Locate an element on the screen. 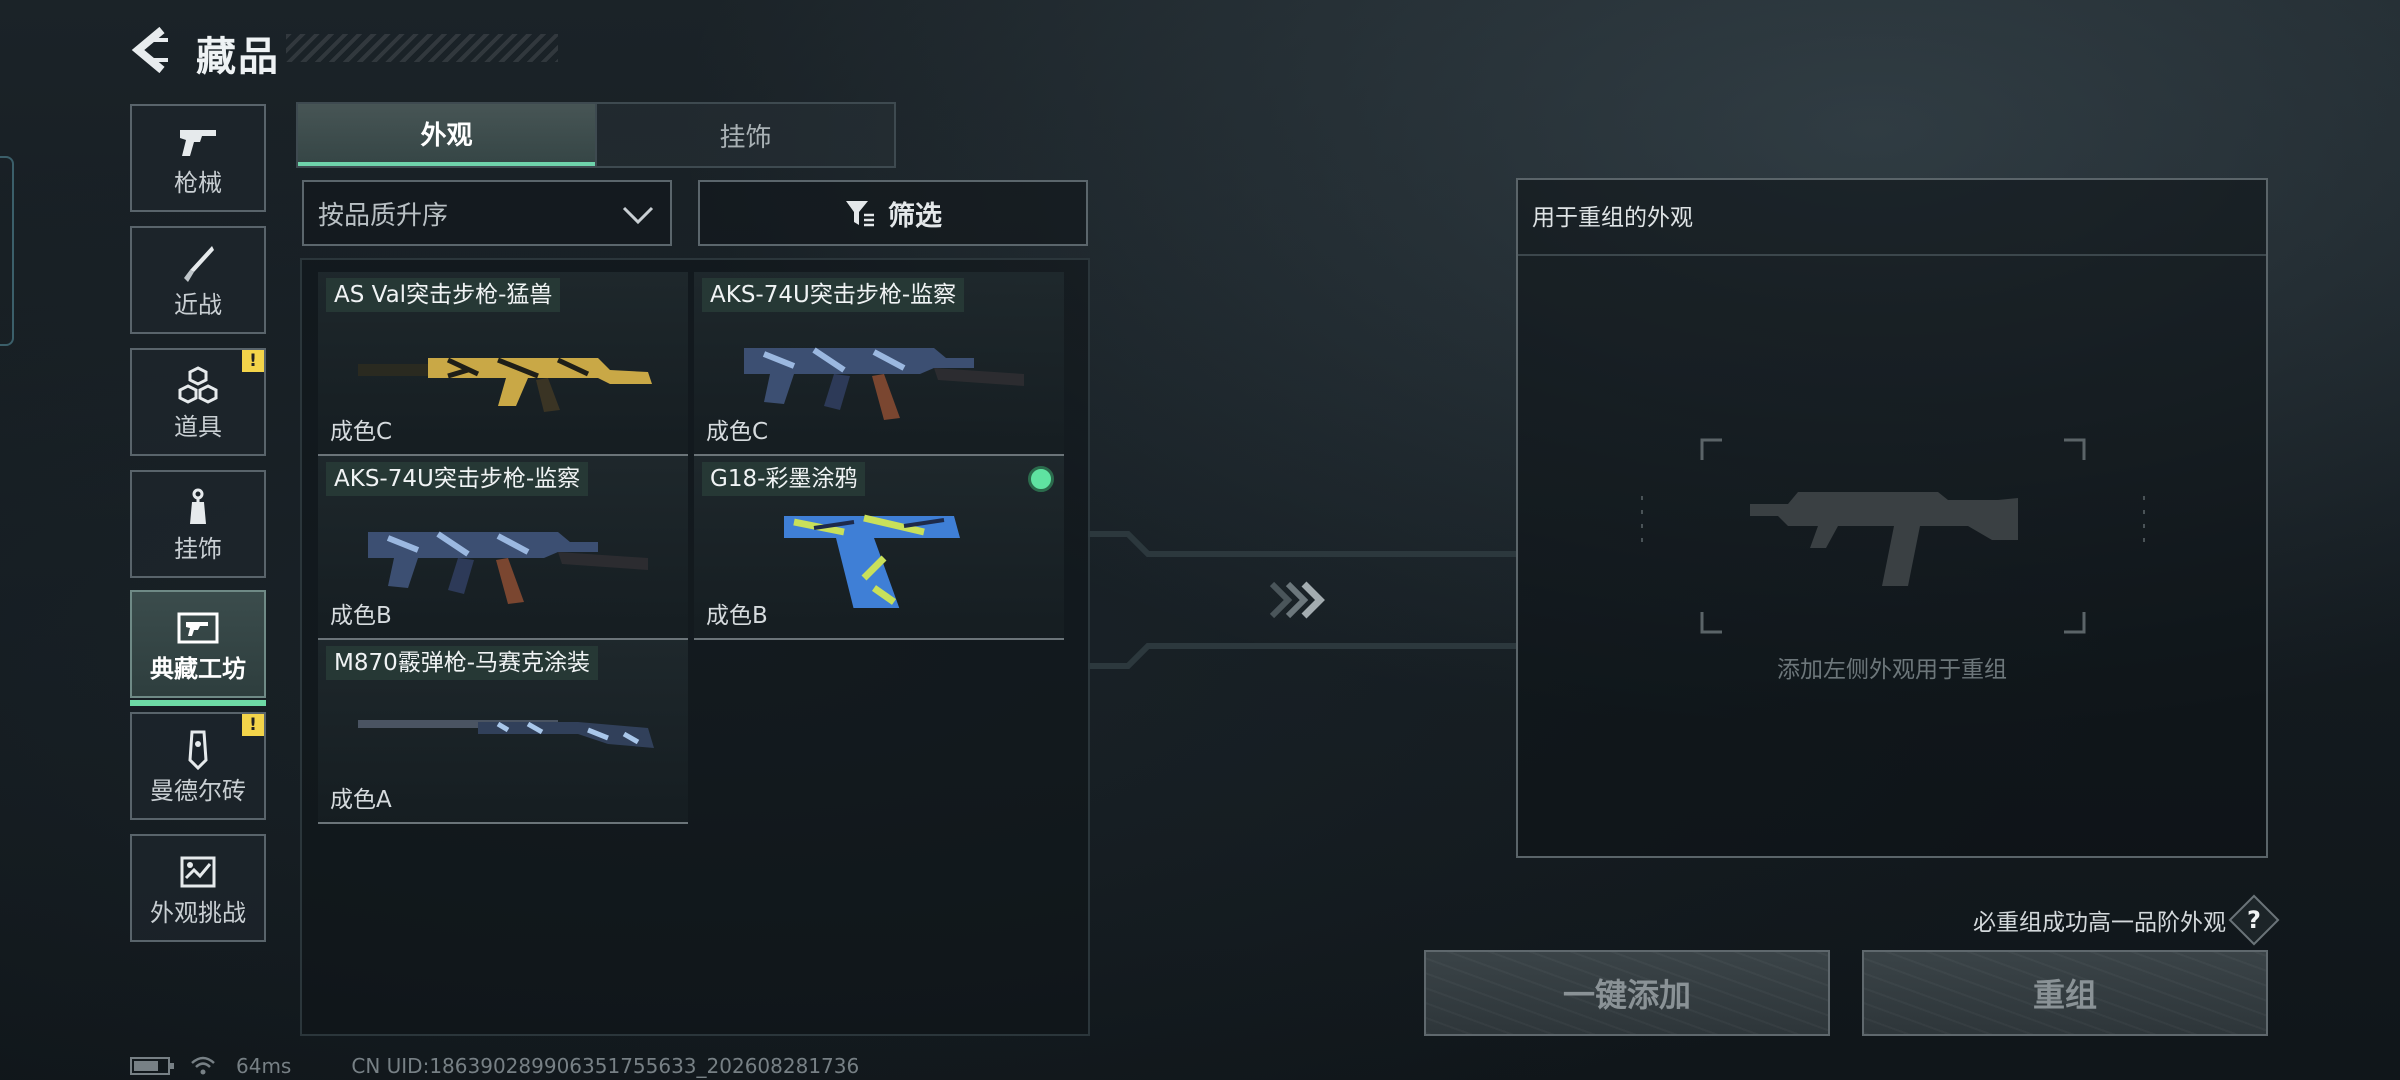 This screenshot has width=2400, height=1080. sidebar-item-label: 挂饰 is located at coordinates (198, 549).